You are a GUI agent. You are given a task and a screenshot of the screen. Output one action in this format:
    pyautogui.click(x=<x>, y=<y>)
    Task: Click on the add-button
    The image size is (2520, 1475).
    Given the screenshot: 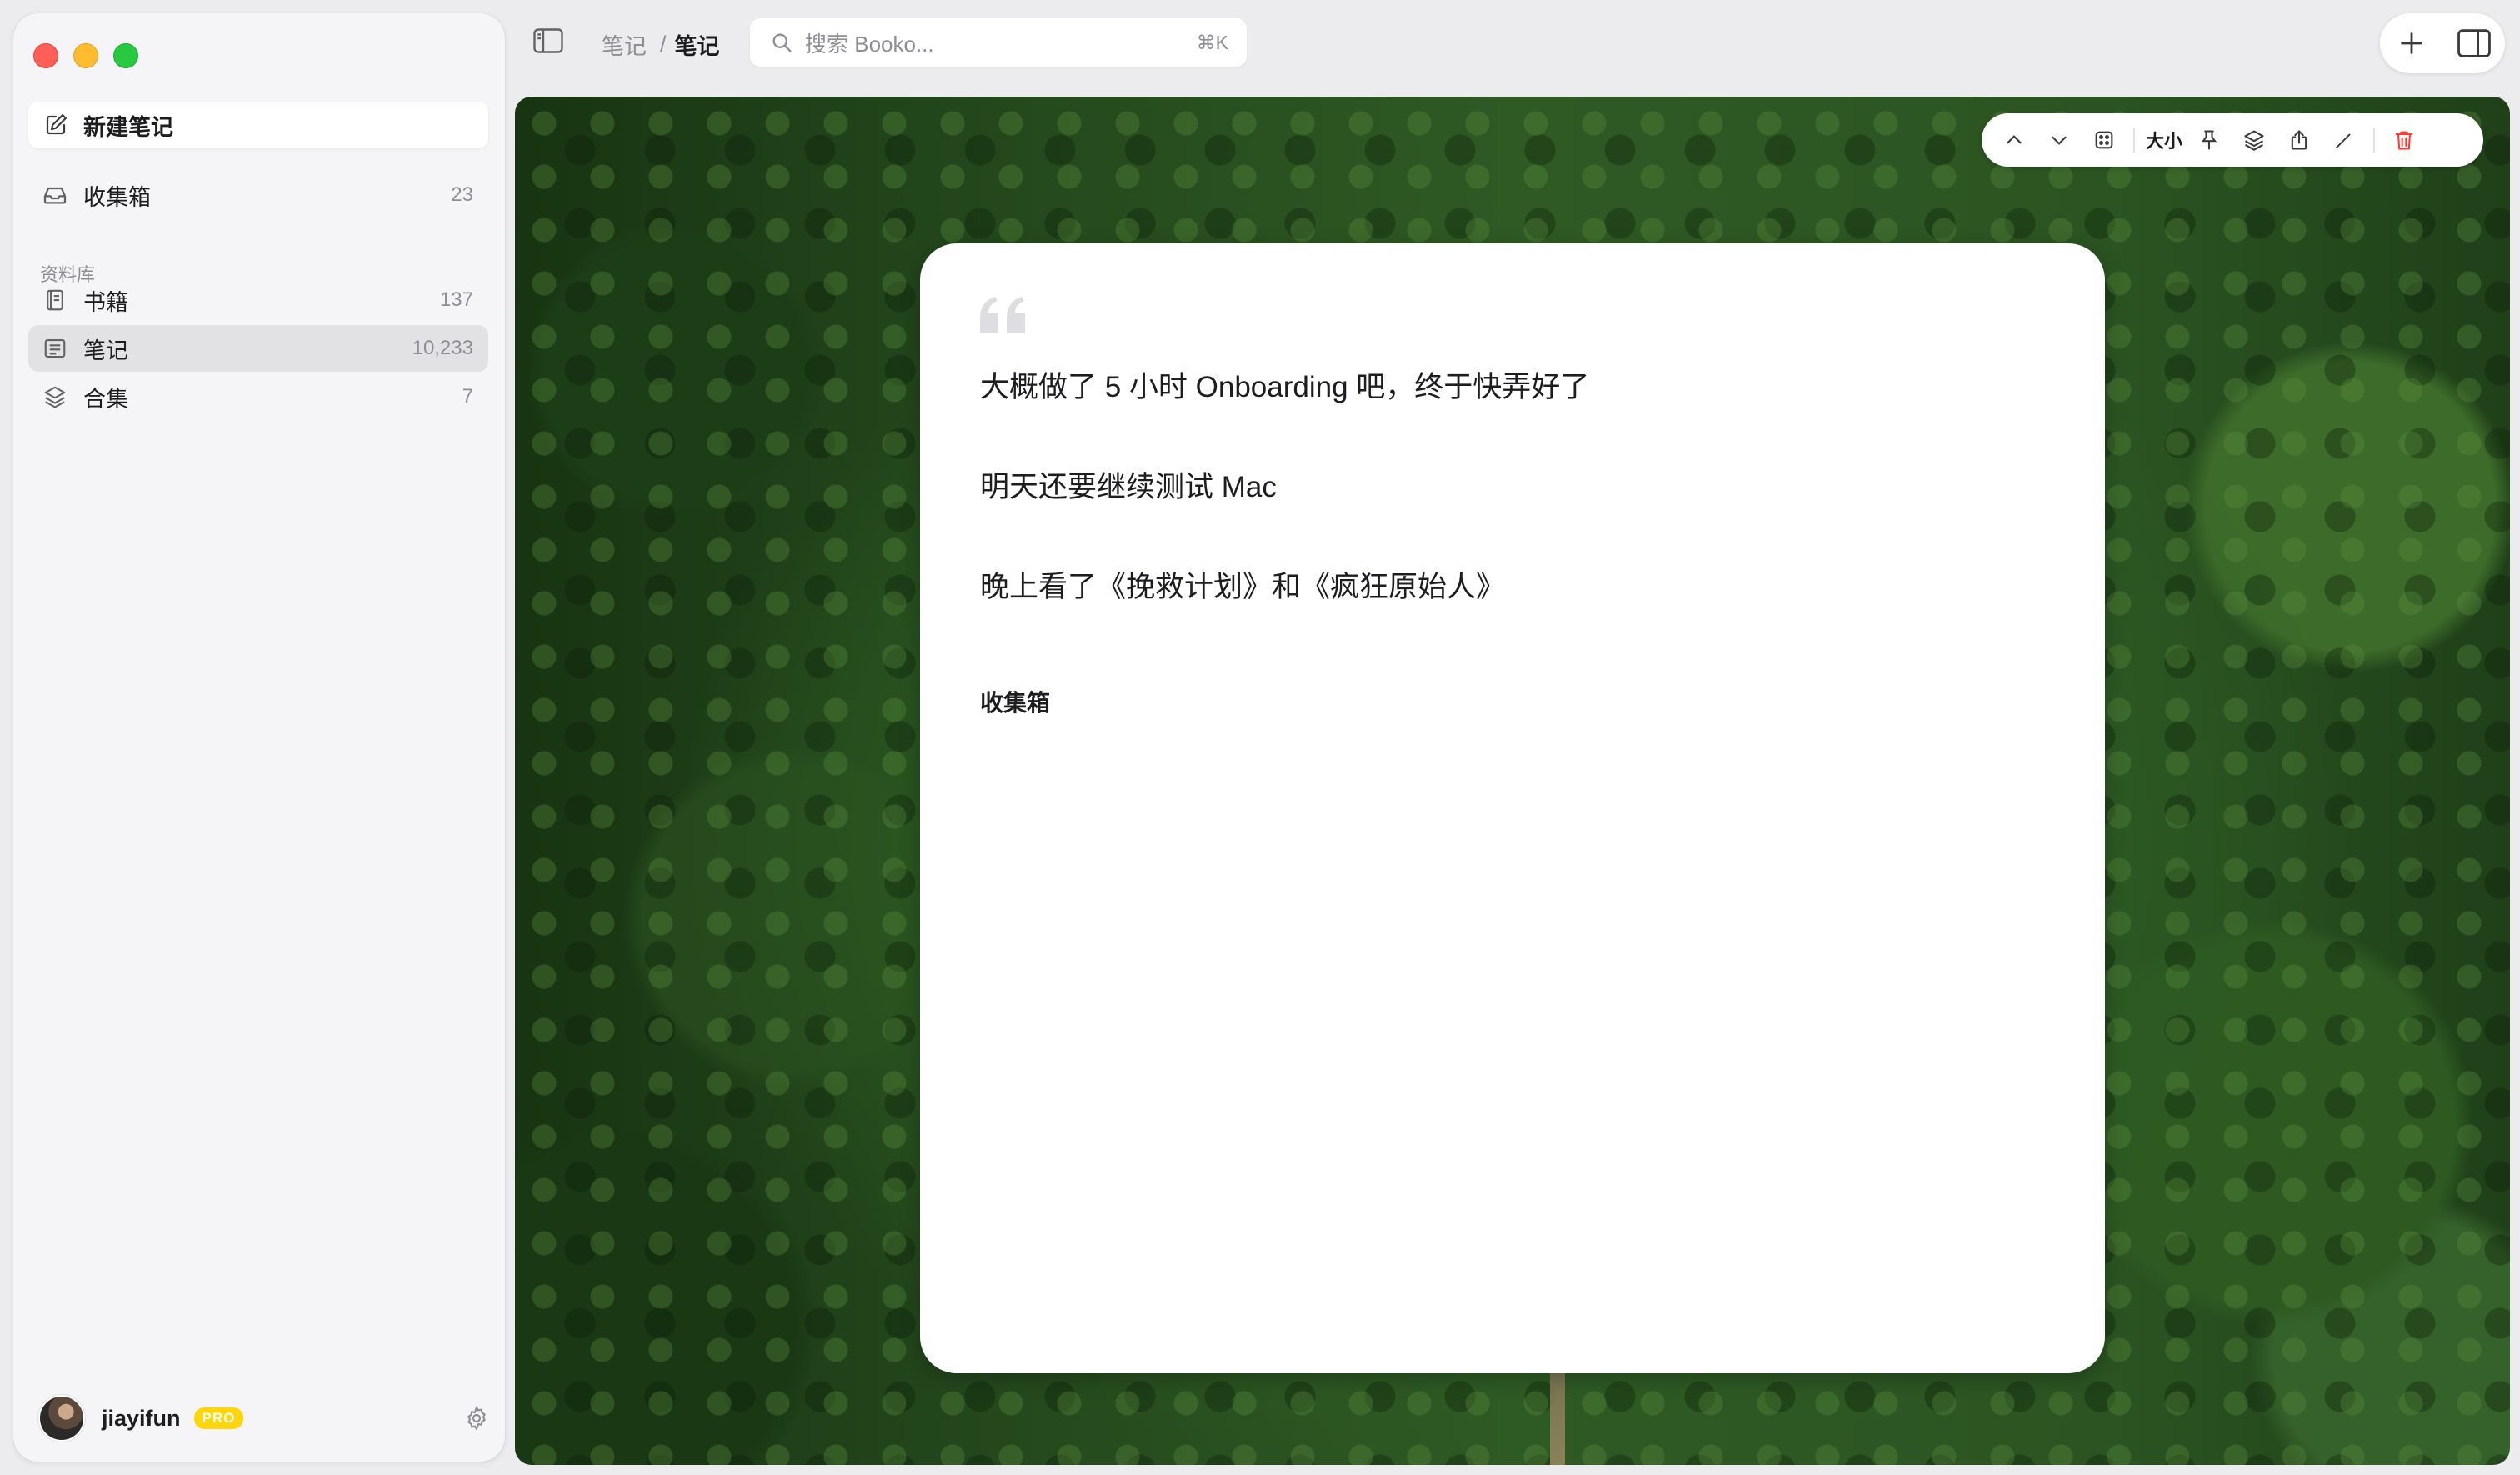 What is the action you would take?
    pyautogui.click(x=2411, y=43)
    